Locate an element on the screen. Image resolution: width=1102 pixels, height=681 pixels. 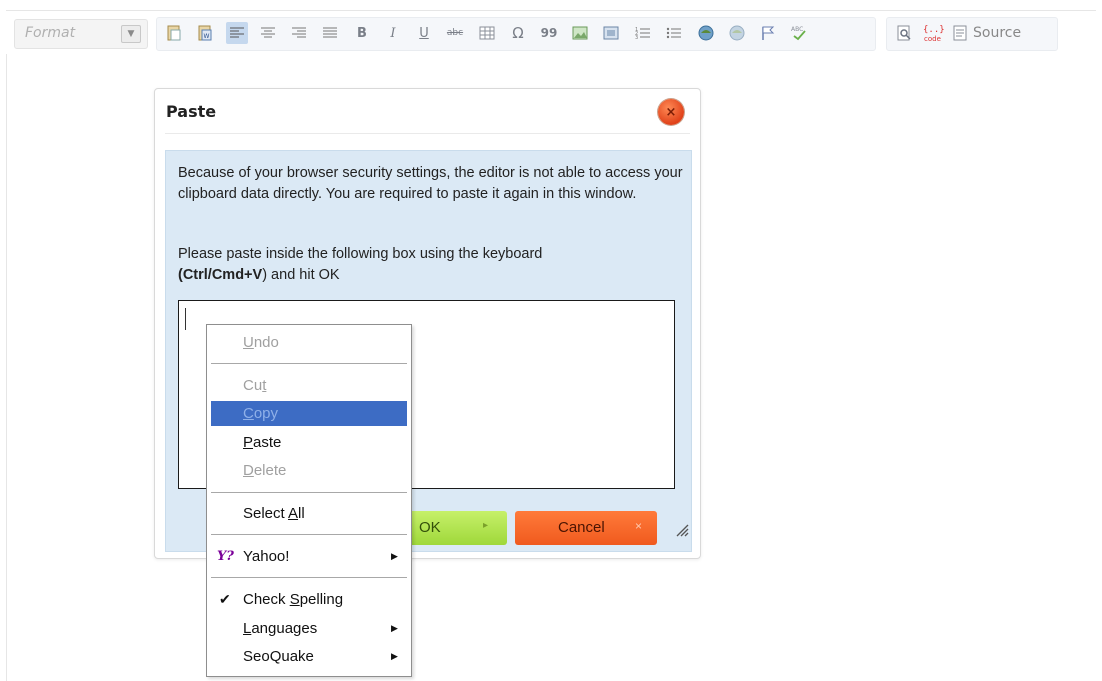
menu-item-label: Languages is located at coordinates (280, 628).